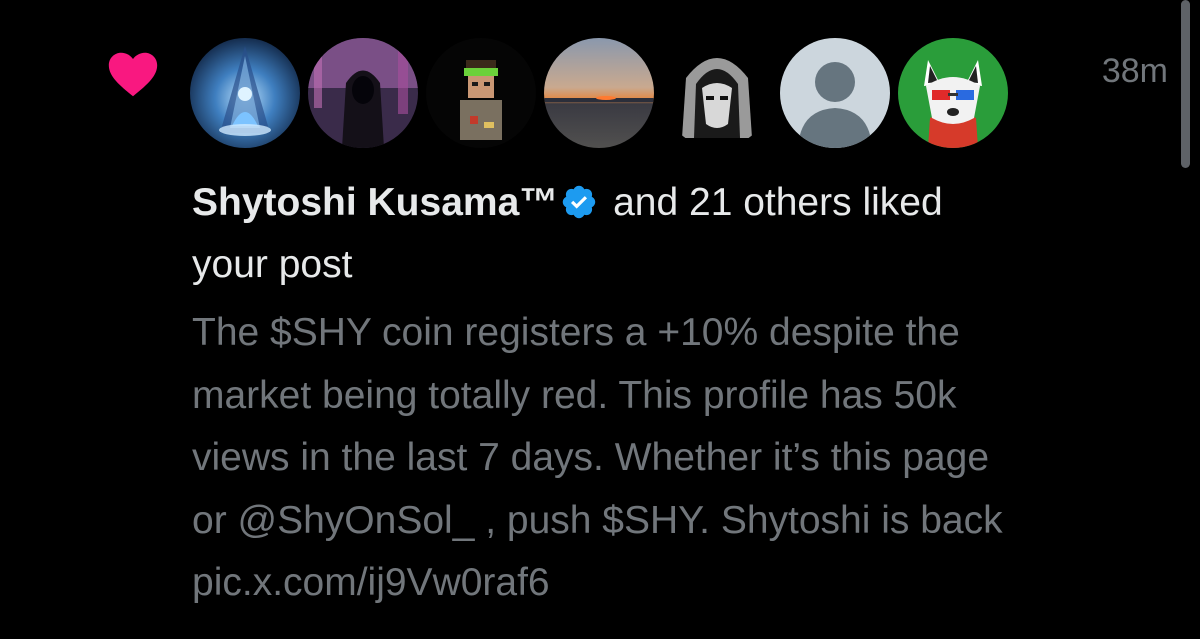  Describe the element at coordinates (1185, 84) in the screenshot. I see `scrollbar` at that location.